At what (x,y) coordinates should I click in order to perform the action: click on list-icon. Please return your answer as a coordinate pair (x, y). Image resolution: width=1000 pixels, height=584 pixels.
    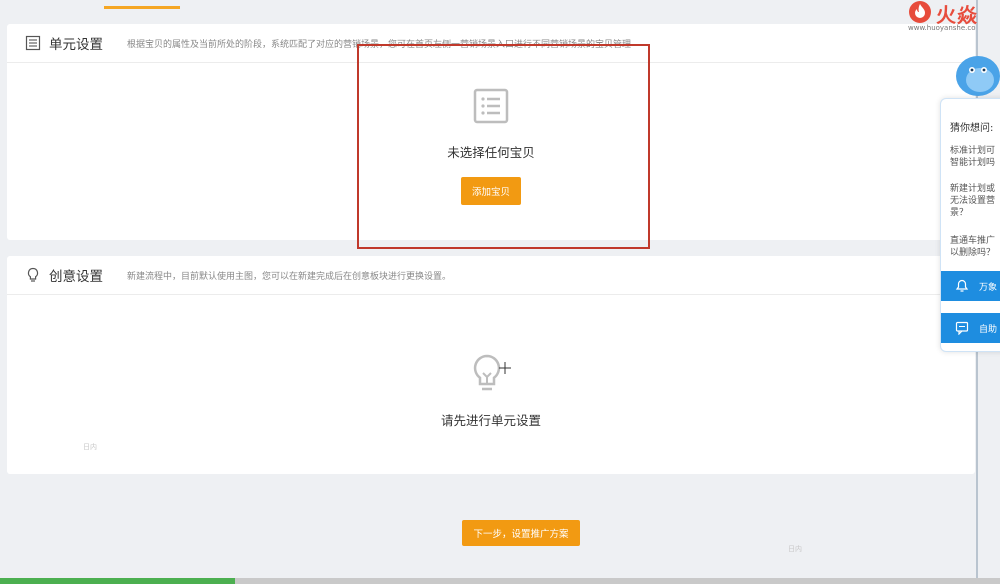
    Looking at the image, I should click on (33, 43).